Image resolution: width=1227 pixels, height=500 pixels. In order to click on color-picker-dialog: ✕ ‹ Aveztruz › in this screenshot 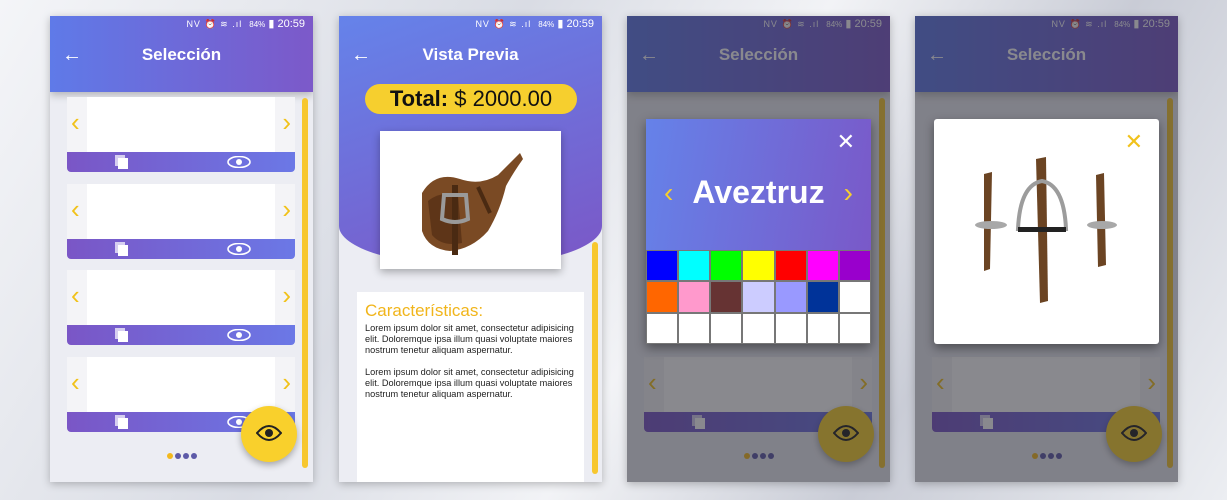, I will do `click(758, 231)`.